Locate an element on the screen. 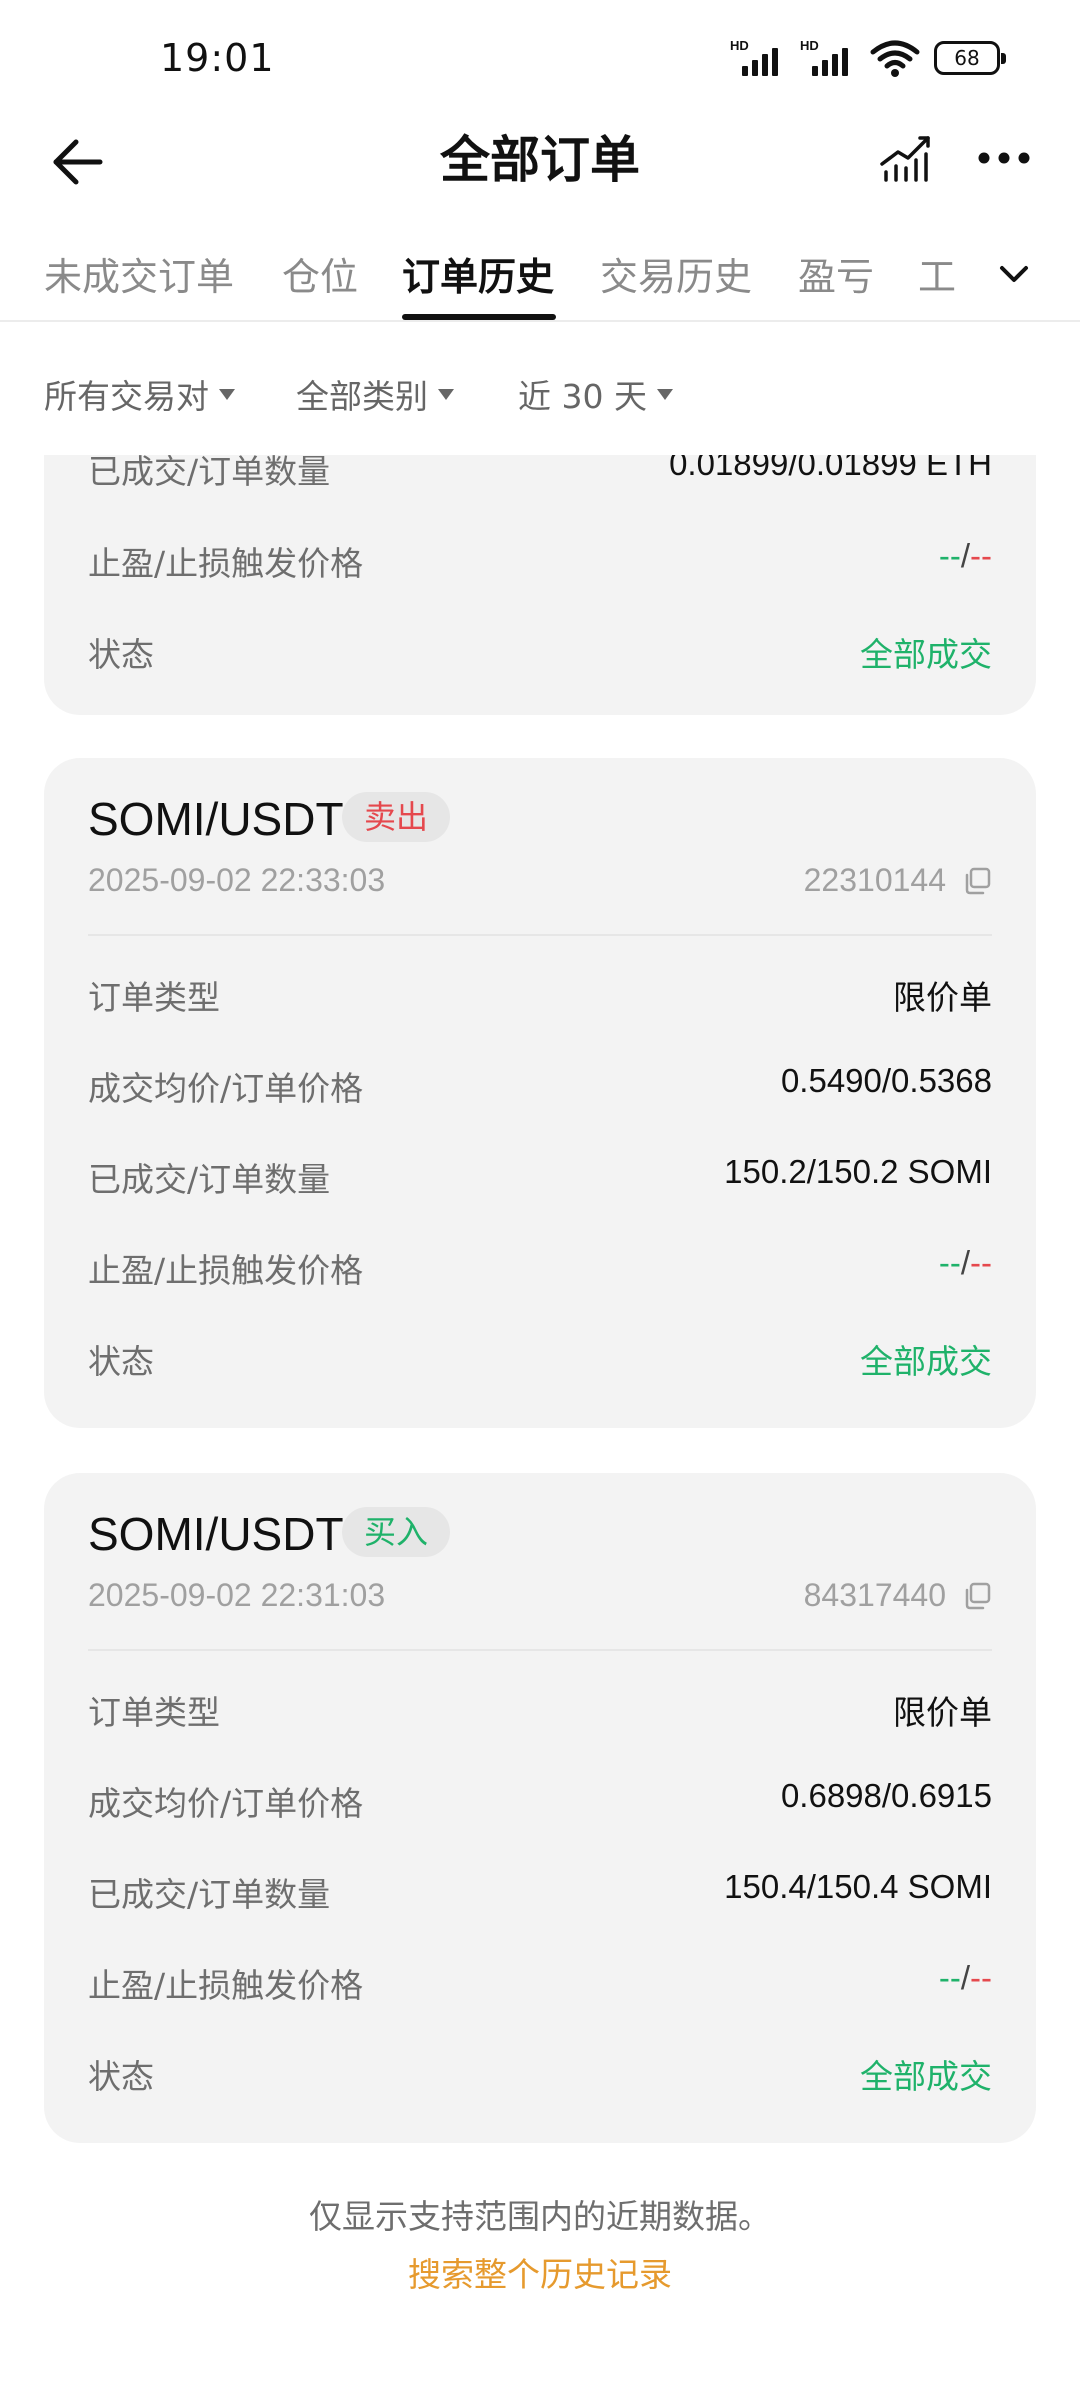  side-badge: 卖出 is located at coordinates (396, 817).